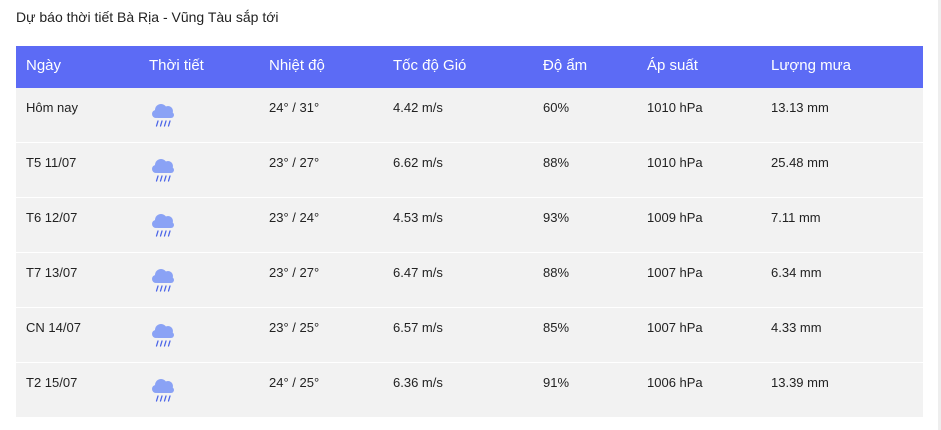 This screenshot has width=941, height=430. Describe the element at coordinates (811, 65) in the screenshot. I see `header-rainfall: Lượng mưa` at that location.